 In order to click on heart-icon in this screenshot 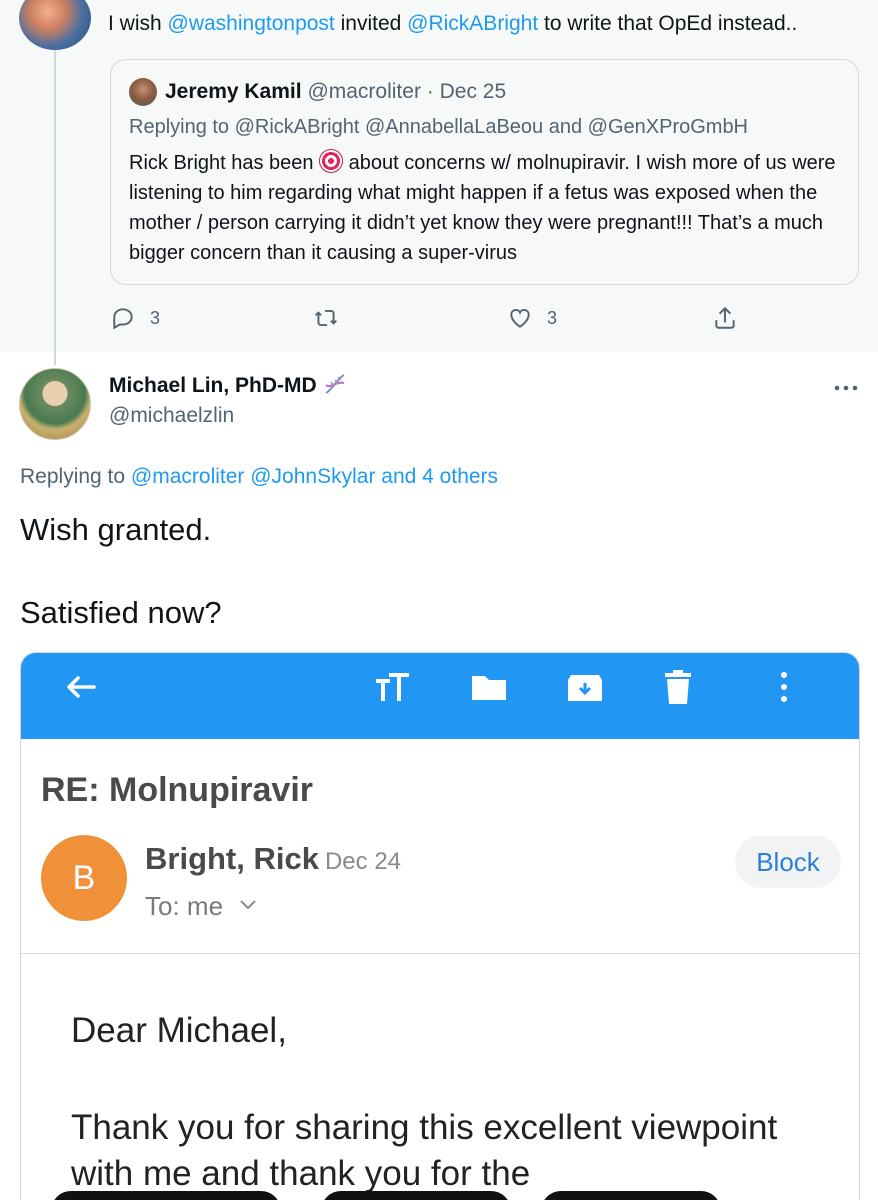, I will do `click(520, 318)`.